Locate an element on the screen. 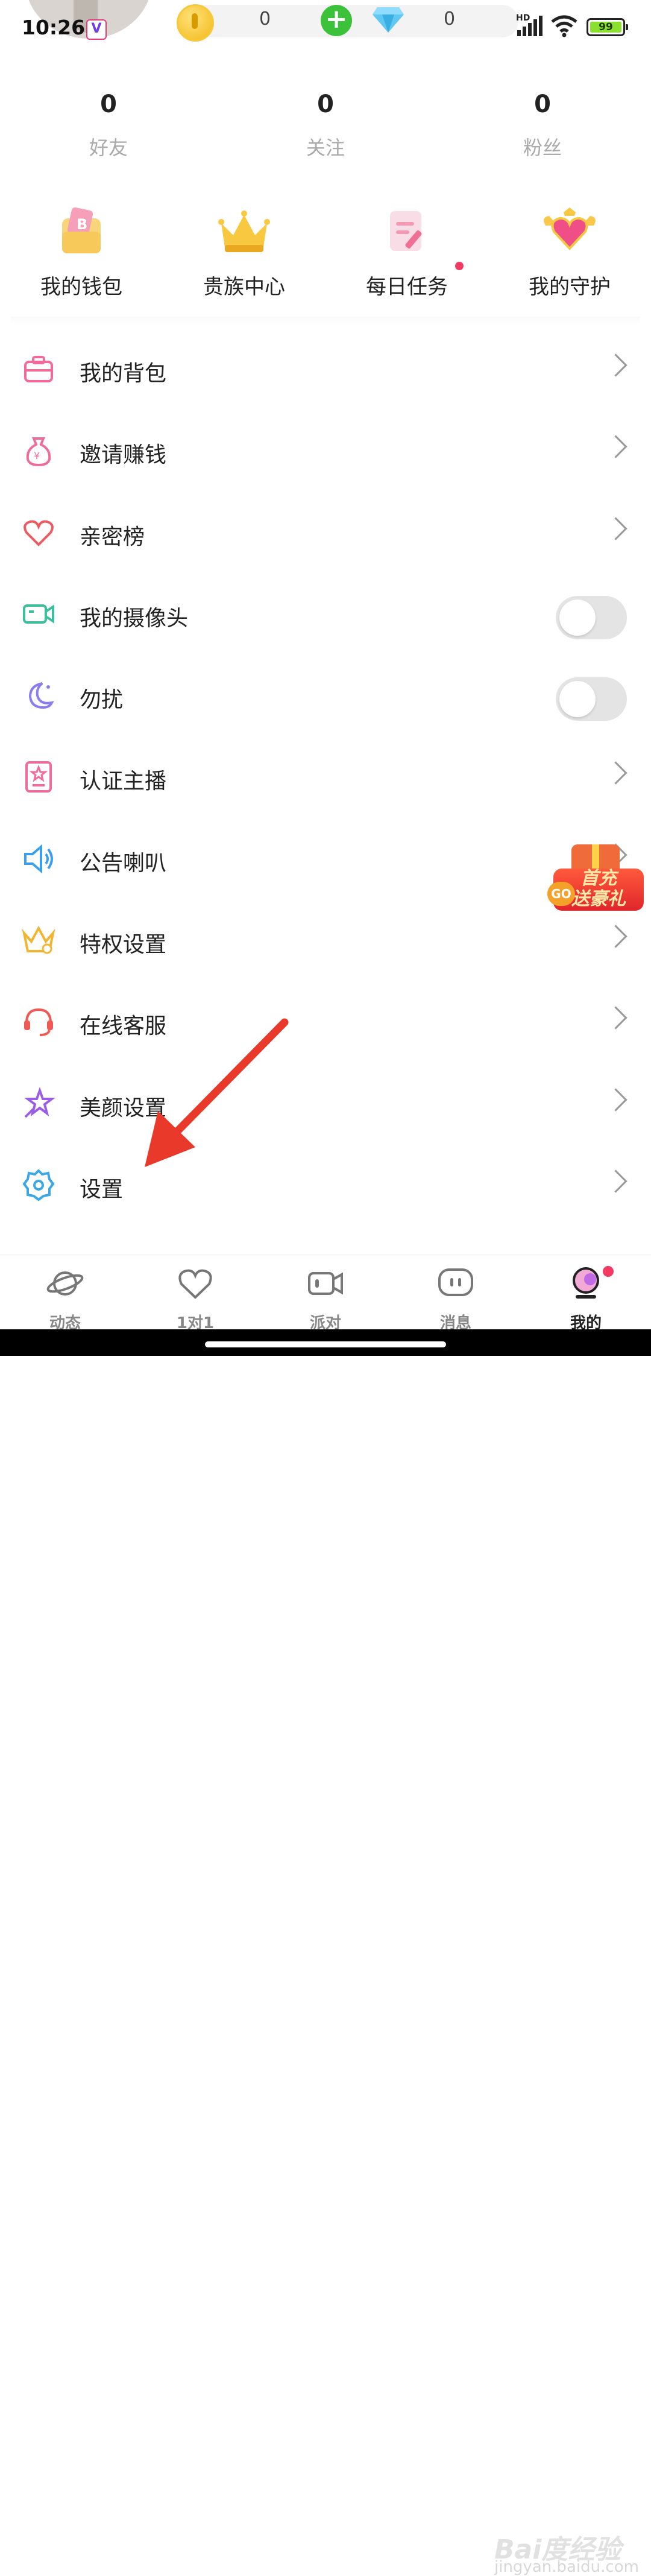 Image resolution: width=651 pixels, height=2576 pixels. moon-icon is located at coordinates (41, 695).